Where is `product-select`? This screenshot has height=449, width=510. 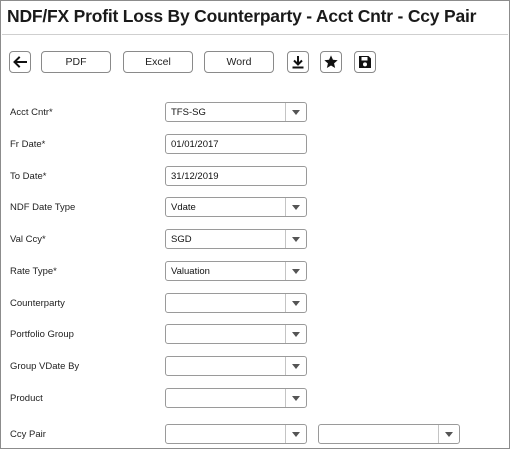
product-select is located at coordinates (236, 398).